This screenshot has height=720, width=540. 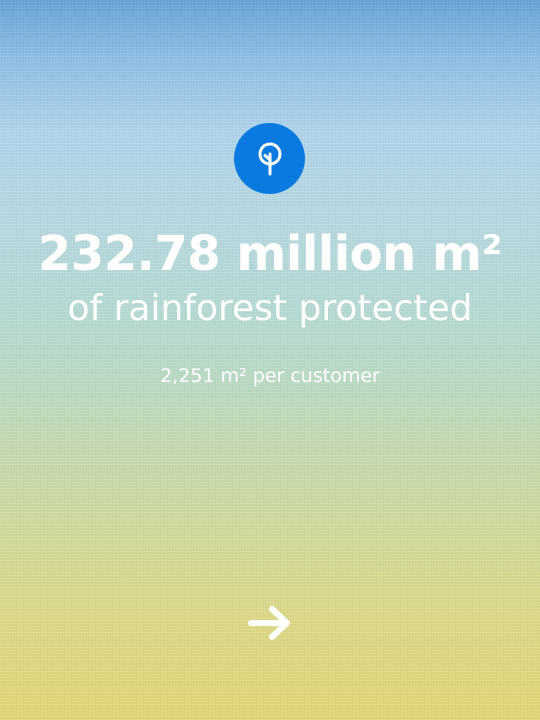 I want to click on arrow-right-icon, so click(x=269, y=623).